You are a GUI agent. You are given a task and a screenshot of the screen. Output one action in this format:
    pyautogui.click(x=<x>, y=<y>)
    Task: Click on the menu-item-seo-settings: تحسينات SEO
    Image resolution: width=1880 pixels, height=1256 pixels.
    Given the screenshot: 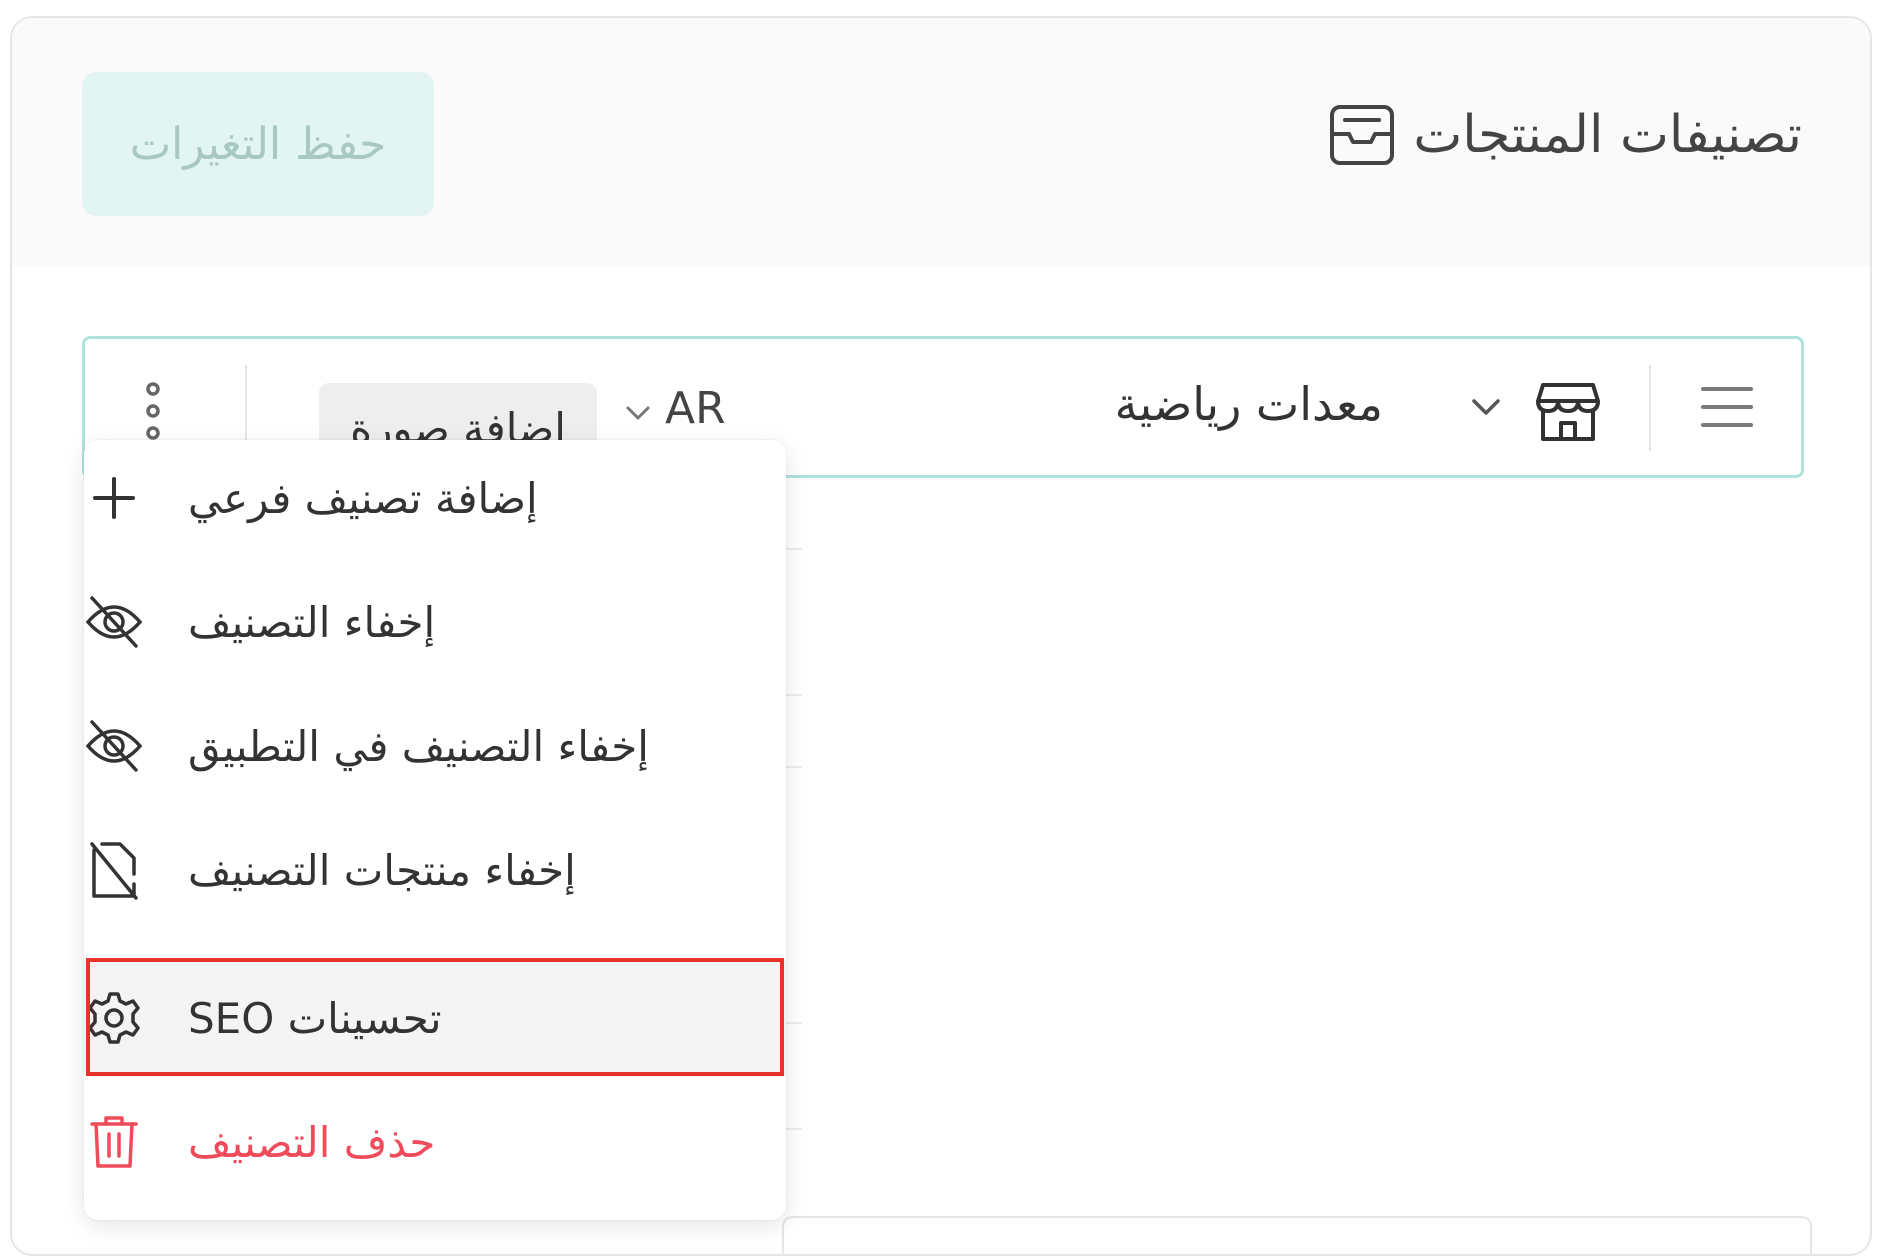 What is the action you would take?
    pyautogui.click(x=435, y=1018)
    